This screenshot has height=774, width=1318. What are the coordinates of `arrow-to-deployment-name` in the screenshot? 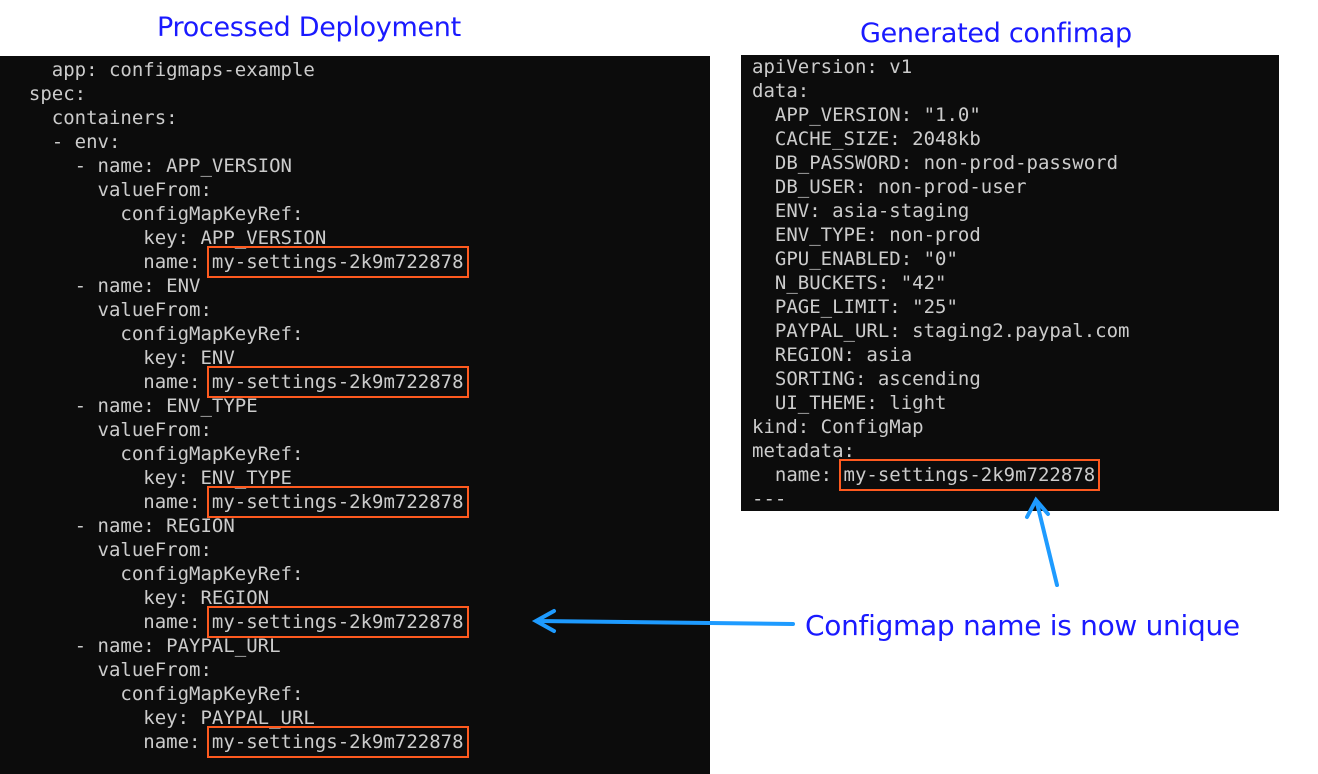 It's located at (665, 622).